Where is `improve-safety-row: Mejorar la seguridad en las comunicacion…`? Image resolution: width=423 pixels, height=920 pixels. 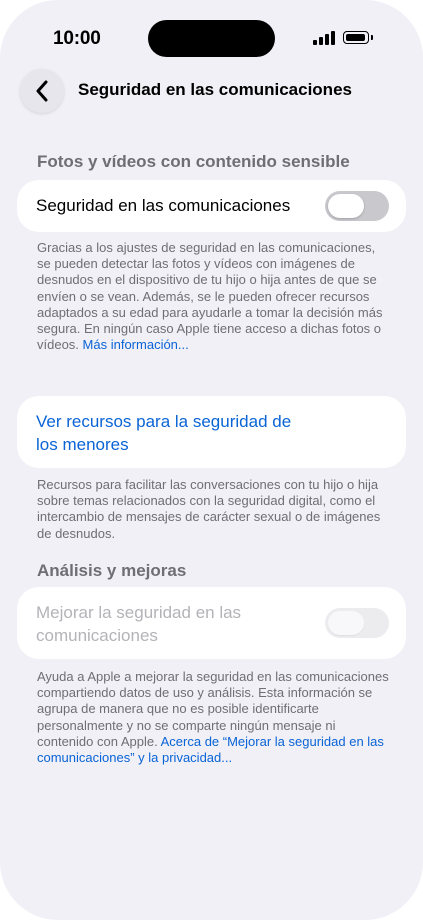
improve-safety-row: Mejorar la seguridad en las comunicacion… is located at coordinates (211, 623).